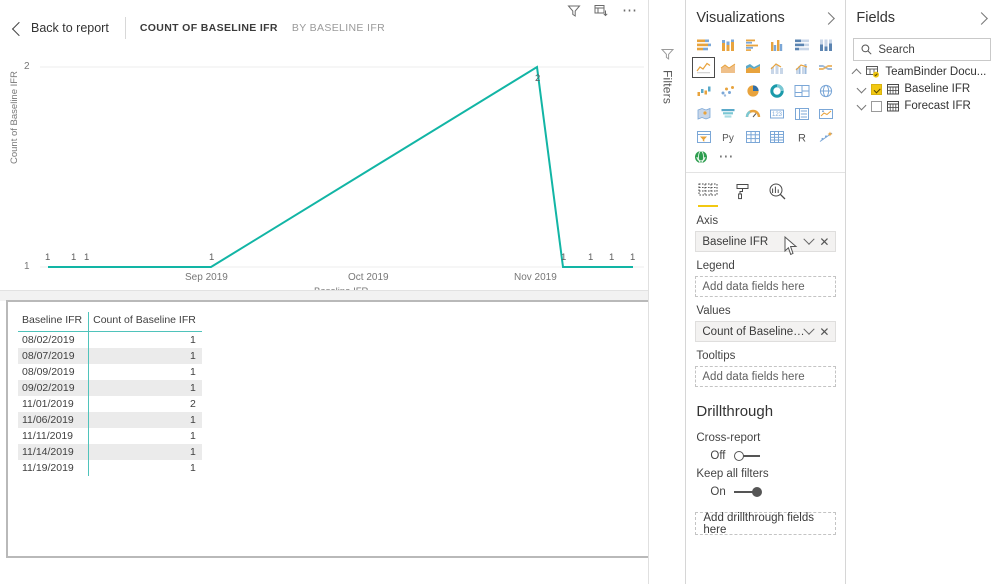 The image size is (998, 584). What do you see at coordinates (777, 90) in the screenshot?
I see `donut-chart-icon` at bounding box center [777, 90].